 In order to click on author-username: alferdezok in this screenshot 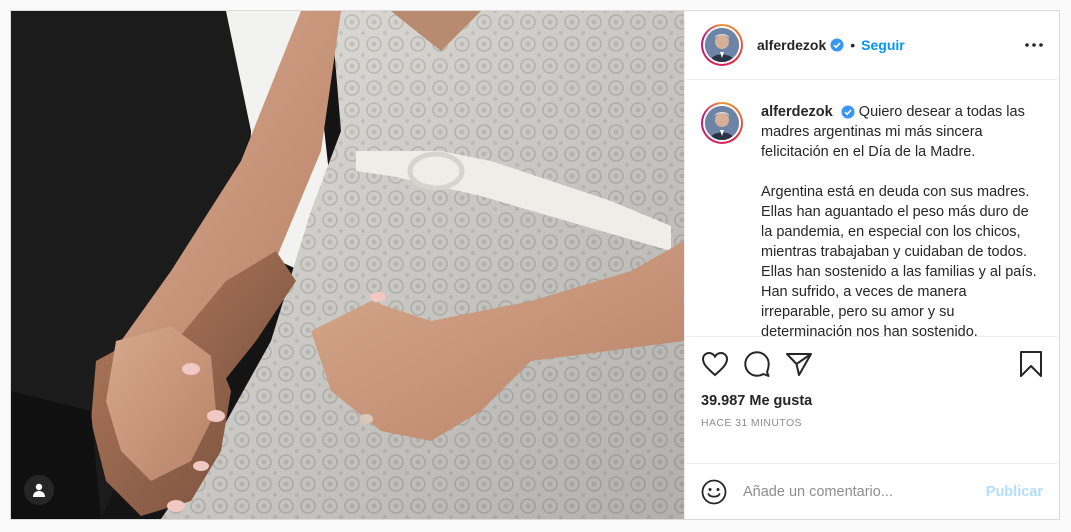, I will do `click(791, 45)`.